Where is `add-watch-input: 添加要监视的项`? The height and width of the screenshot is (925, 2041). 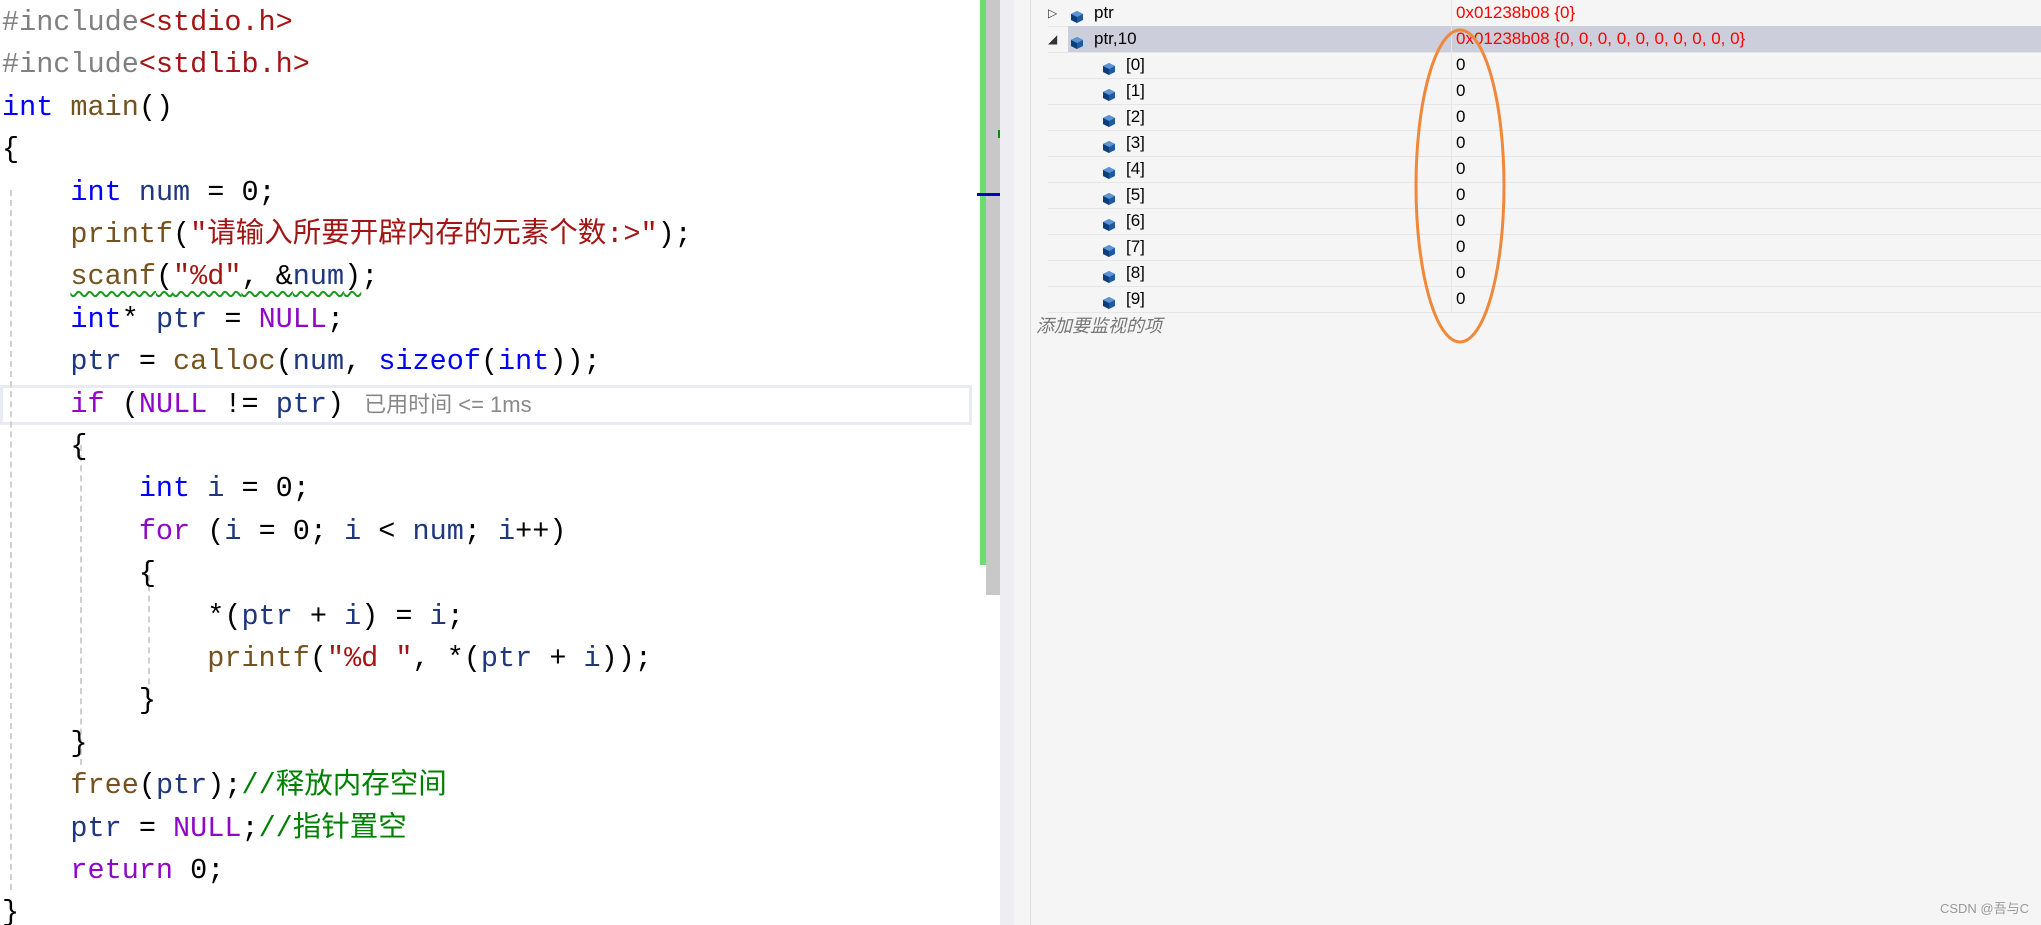 add-watch-input: 添加要监视的项 is located at coordinates (1099, 325).